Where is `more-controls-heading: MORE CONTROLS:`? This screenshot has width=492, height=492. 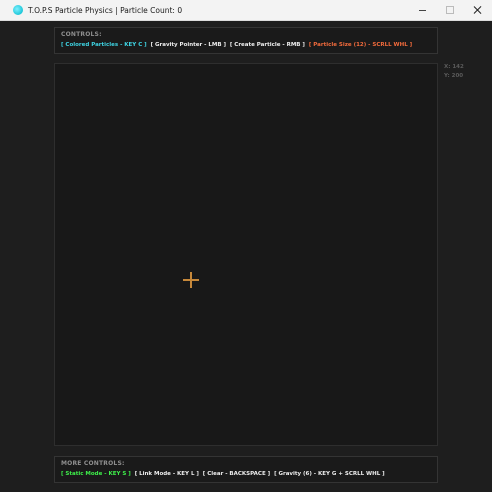 more-controls-heading: MORE CONTROLS: is located at coordinates (93, 463).